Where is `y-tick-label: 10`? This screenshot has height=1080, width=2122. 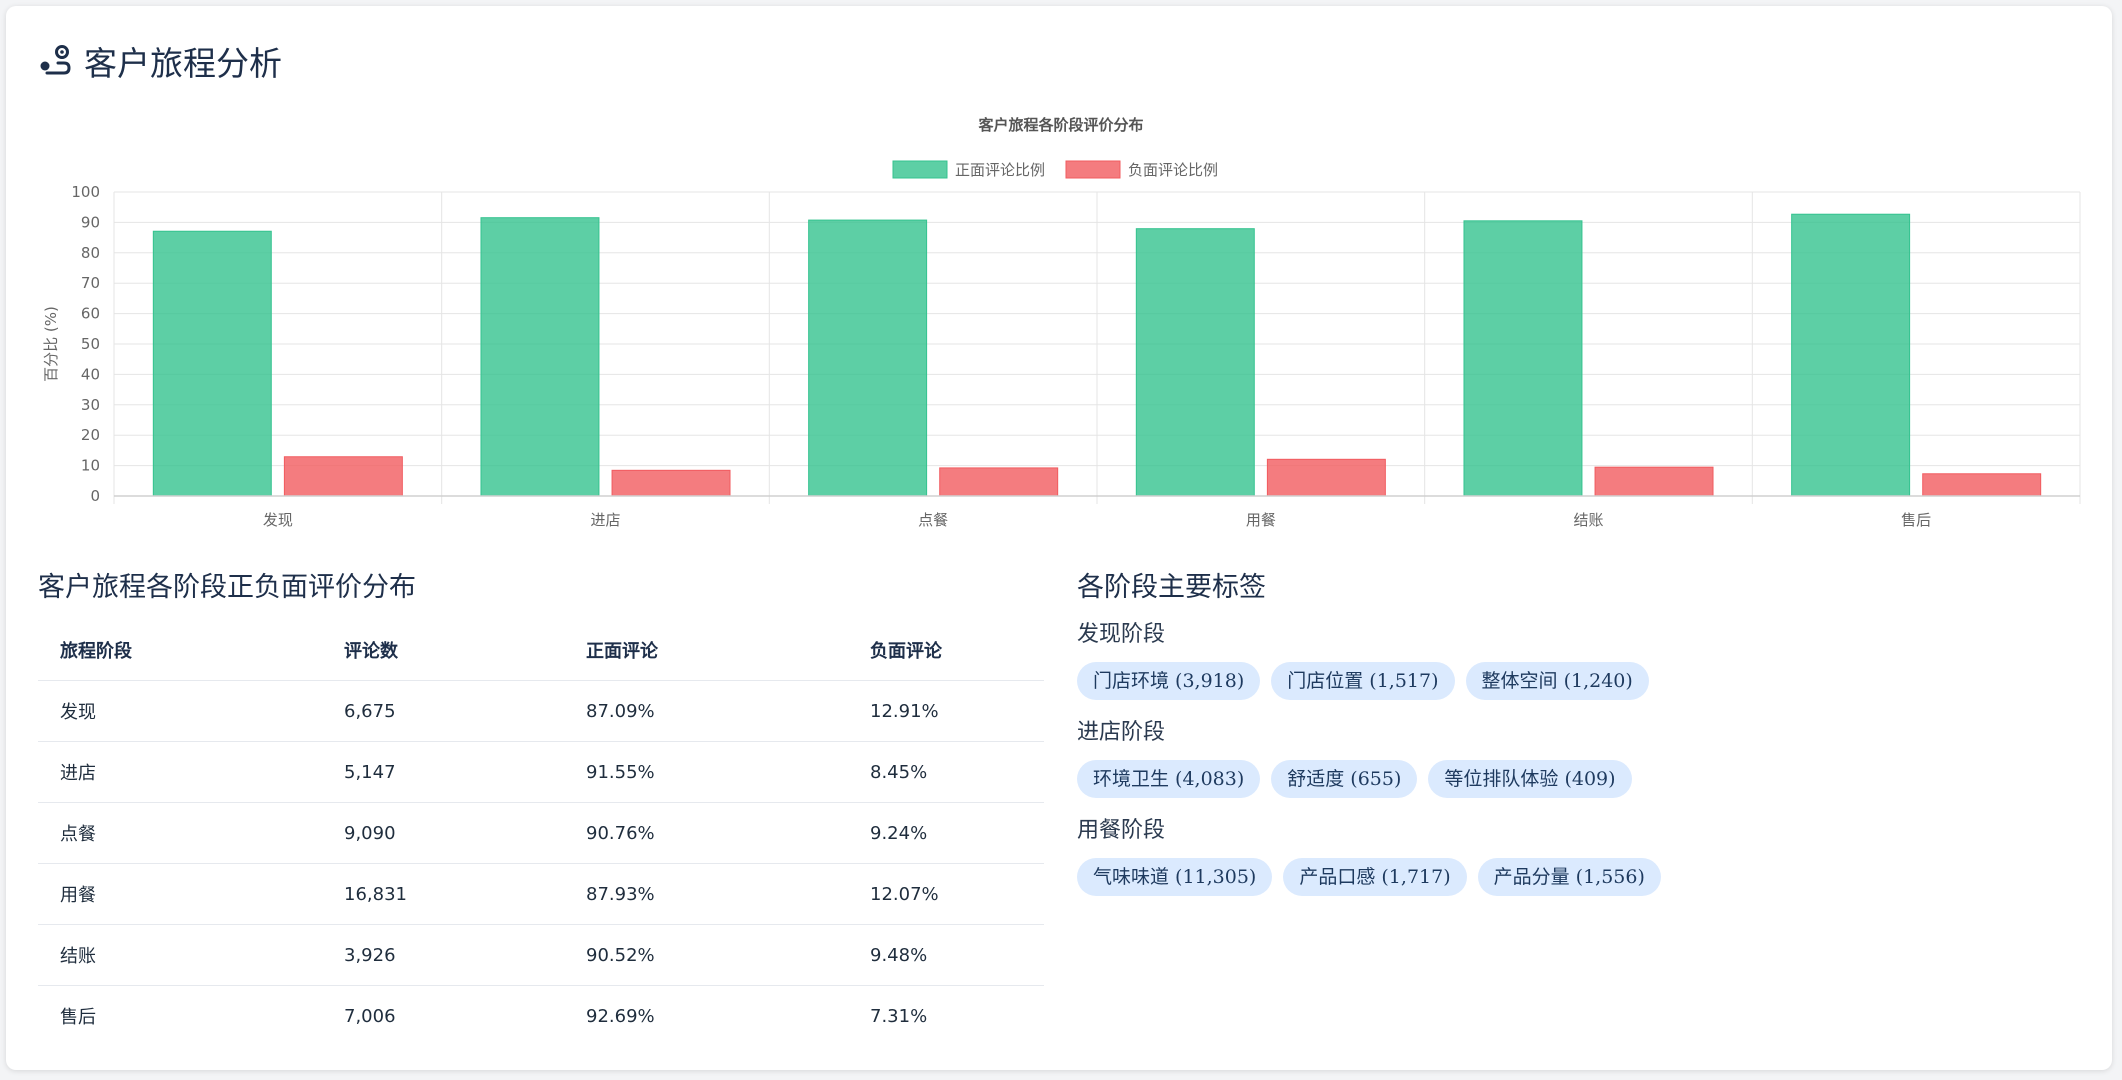 y-tick-label: 10 is located at coordinates (90, 466).